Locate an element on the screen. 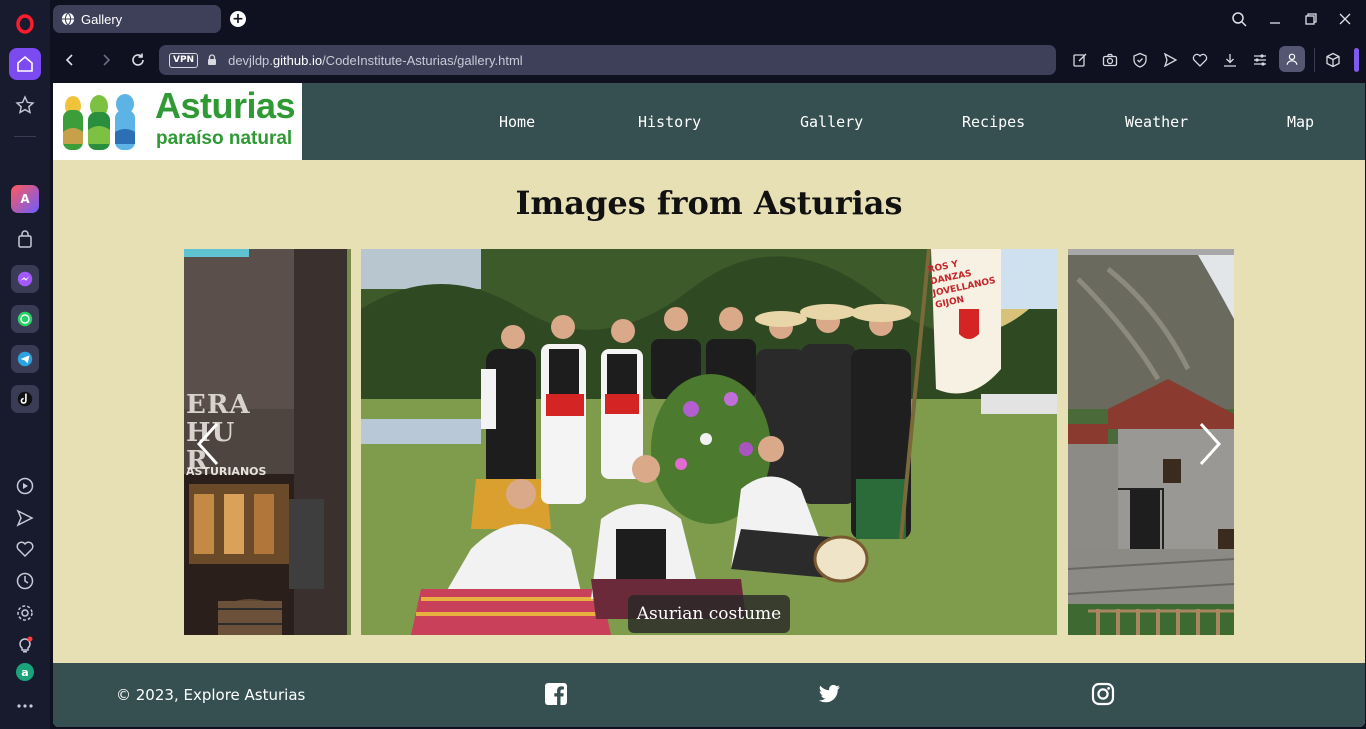 Image resolution: width=1366 pixels, height=729 pixels. whatsapp-icon is located at coordinates (25, 319).